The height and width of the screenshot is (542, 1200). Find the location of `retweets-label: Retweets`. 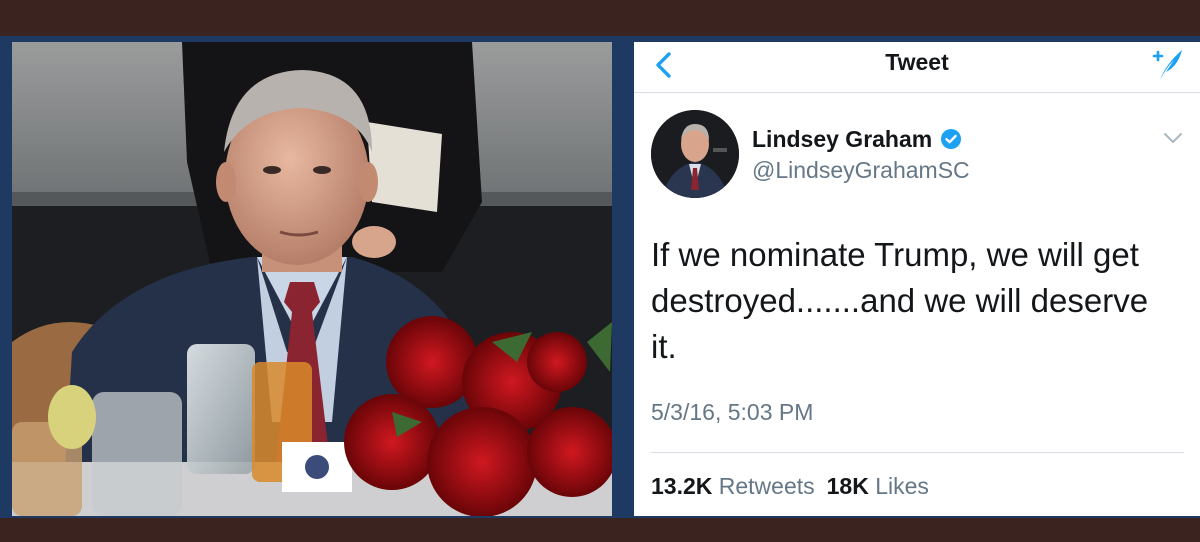

retweets-label: Retweets is located at coordinates (766, 486).